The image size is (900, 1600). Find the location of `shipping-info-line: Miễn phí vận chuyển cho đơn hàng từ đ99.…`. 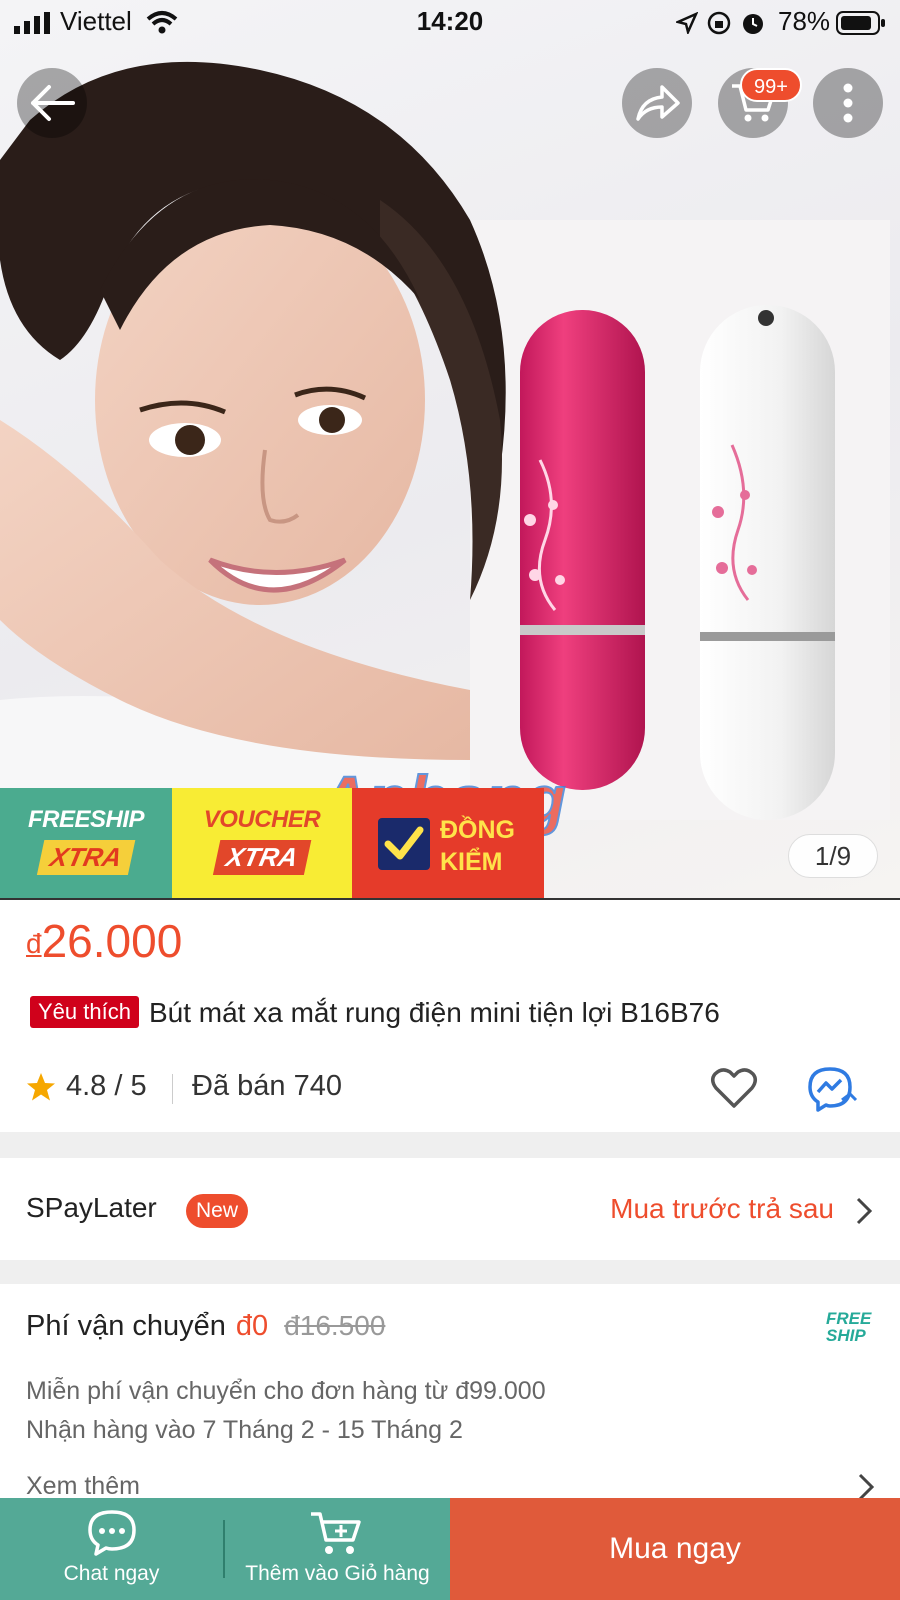

shipping-info-line: Miễn phí vận chuyển cho đơn hàng từ đ99.… is located at coordinates (286, 1391).